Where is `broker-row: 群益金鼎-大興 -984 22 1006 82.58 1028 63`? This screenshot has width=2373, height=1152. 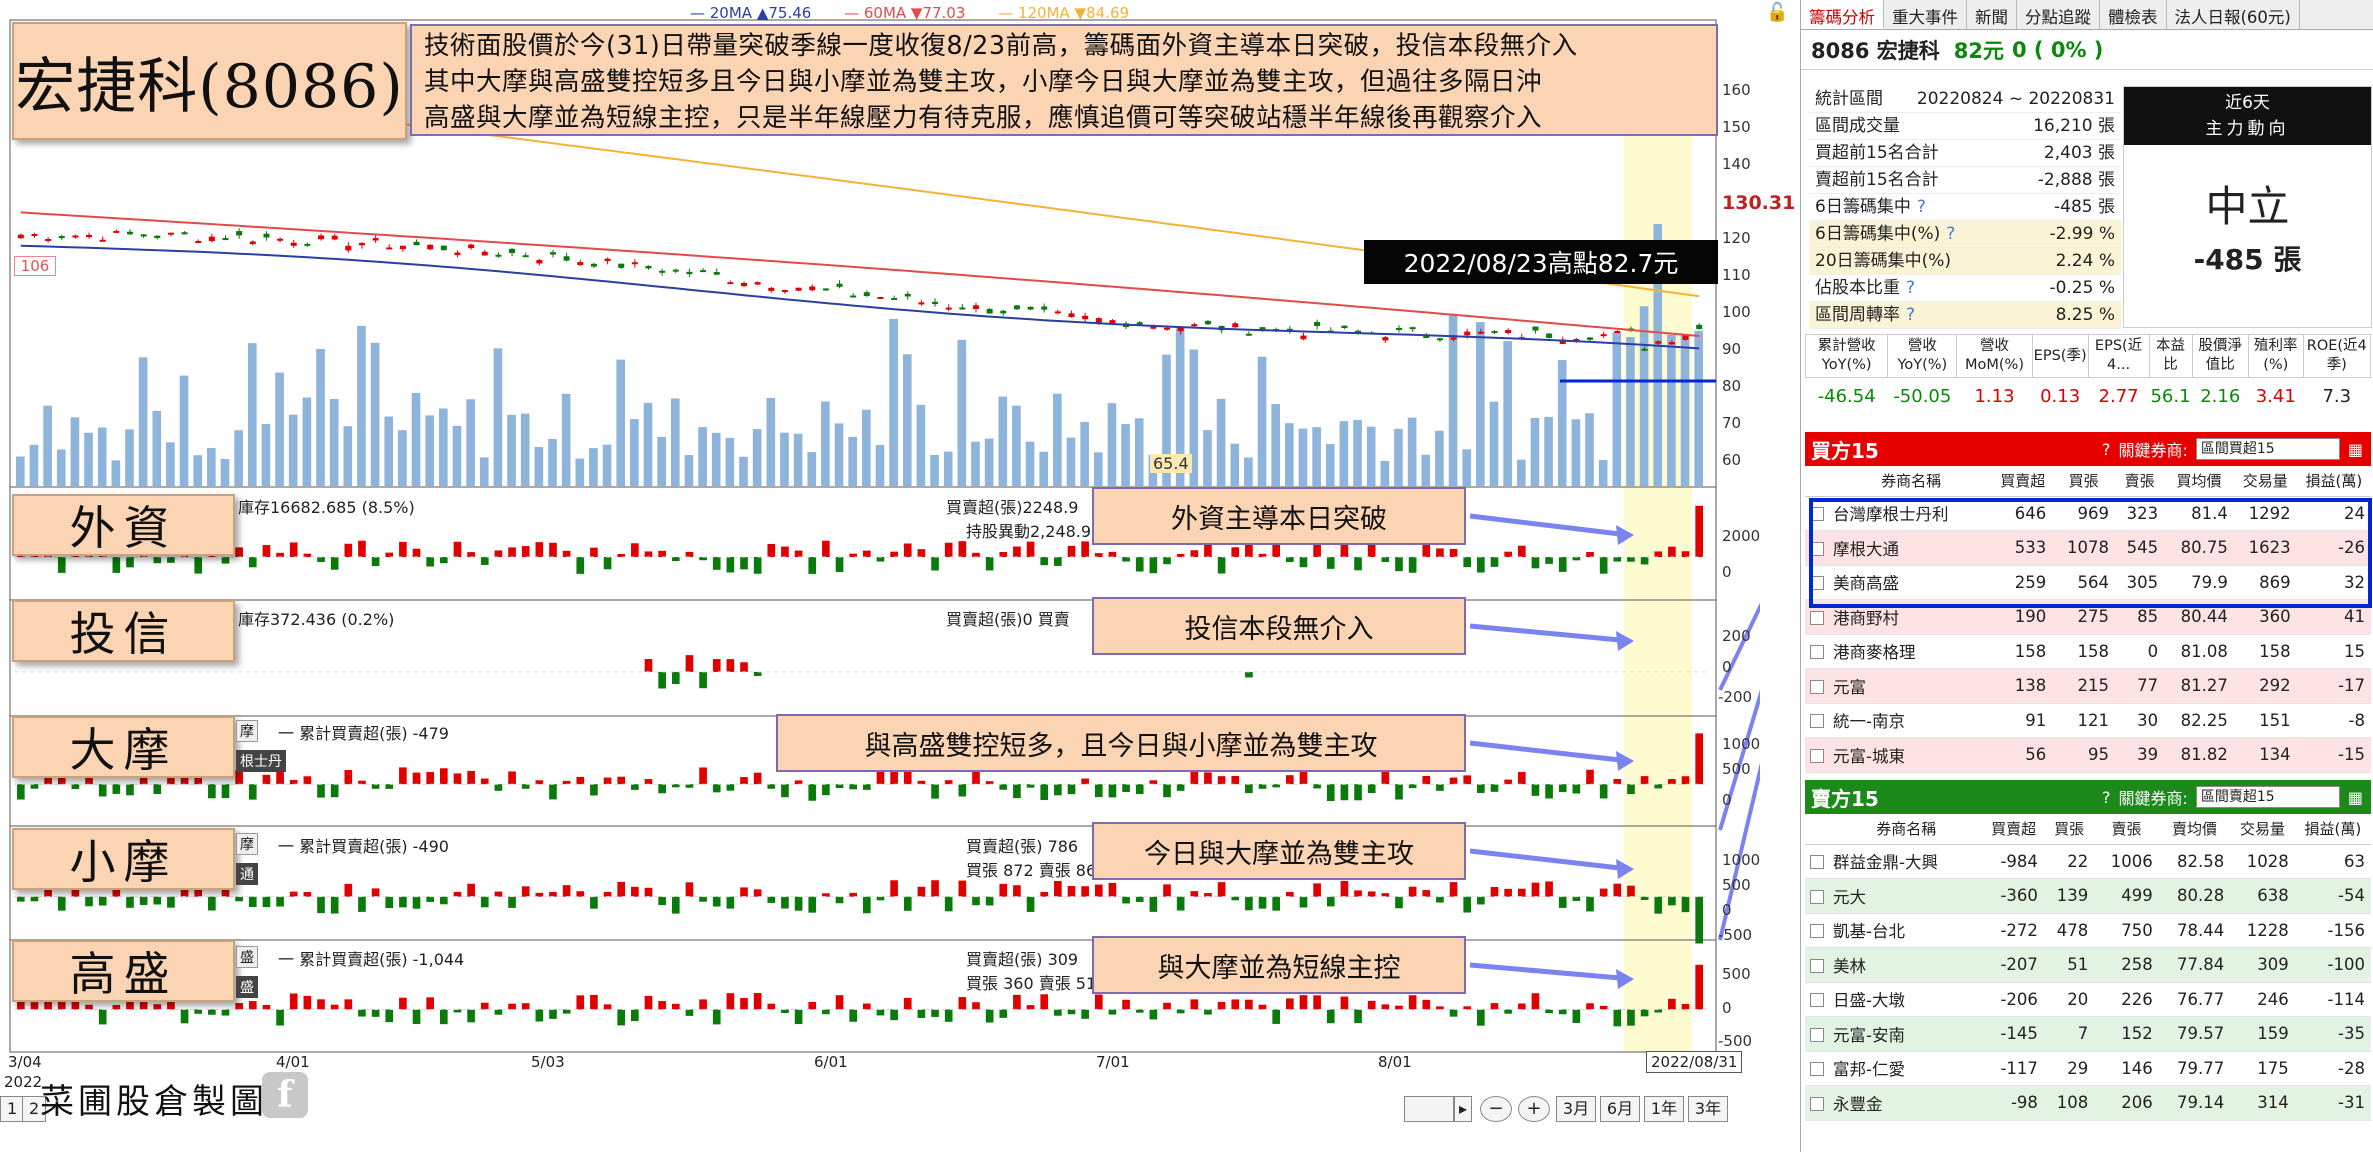
broker-row: 群益金鼎-大興 -984 22 1006 82.58 1028 63 is located at coordinates (2088, 861).